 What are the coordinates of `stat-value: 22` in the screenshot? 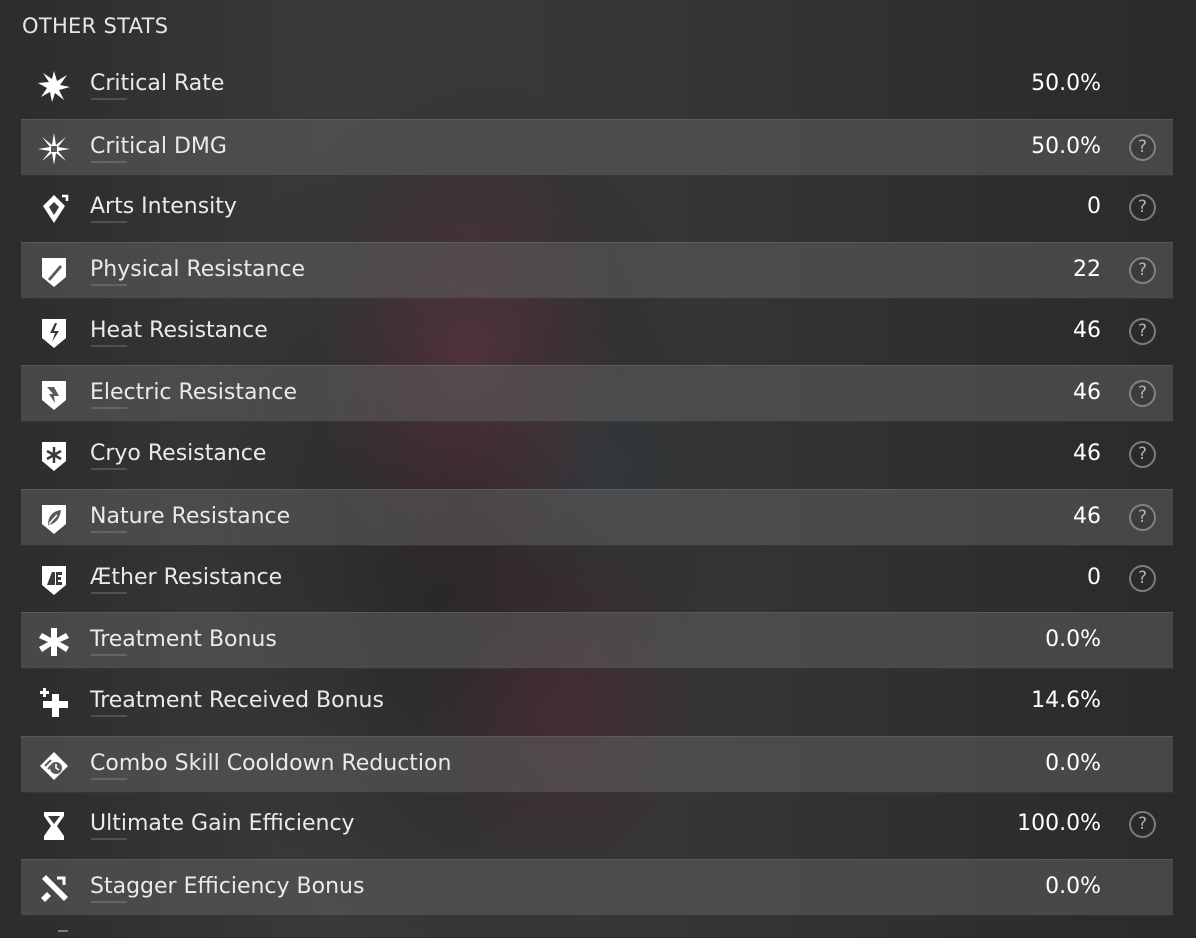 It's located at (1087, 270).